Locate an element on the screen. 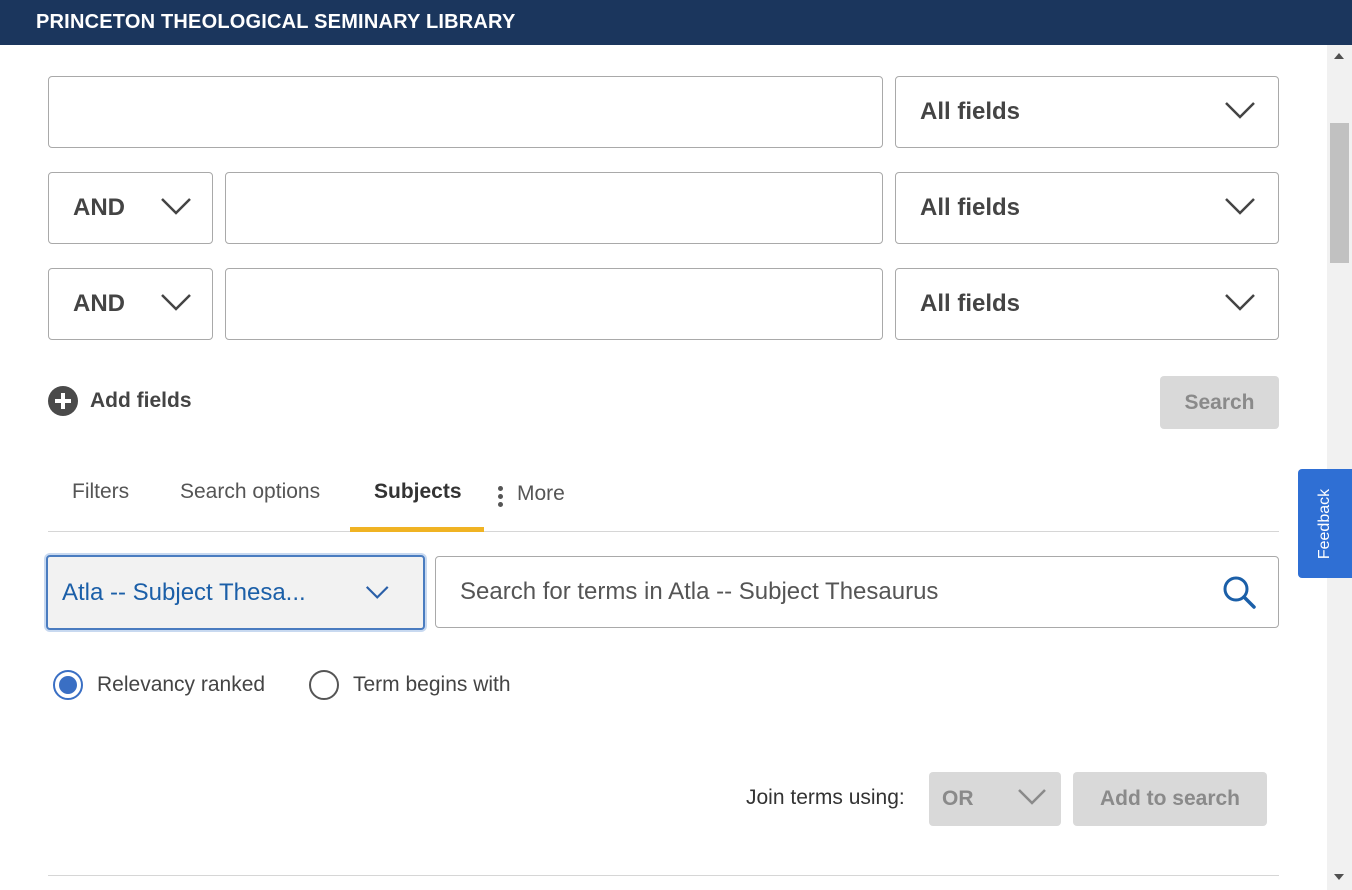 The height and width of the screenshot is (890, 1352). more-dots-icon is located at coordinates (501, 497).